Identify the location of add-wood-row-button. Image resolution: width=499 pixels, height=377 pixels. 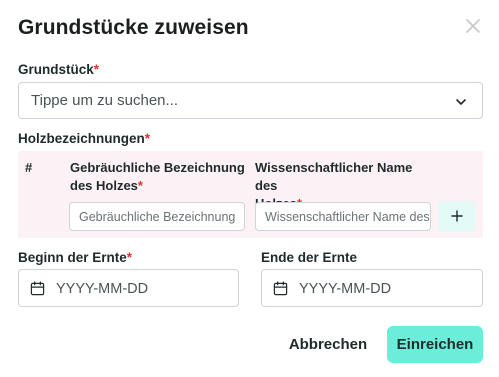
(456, 216).